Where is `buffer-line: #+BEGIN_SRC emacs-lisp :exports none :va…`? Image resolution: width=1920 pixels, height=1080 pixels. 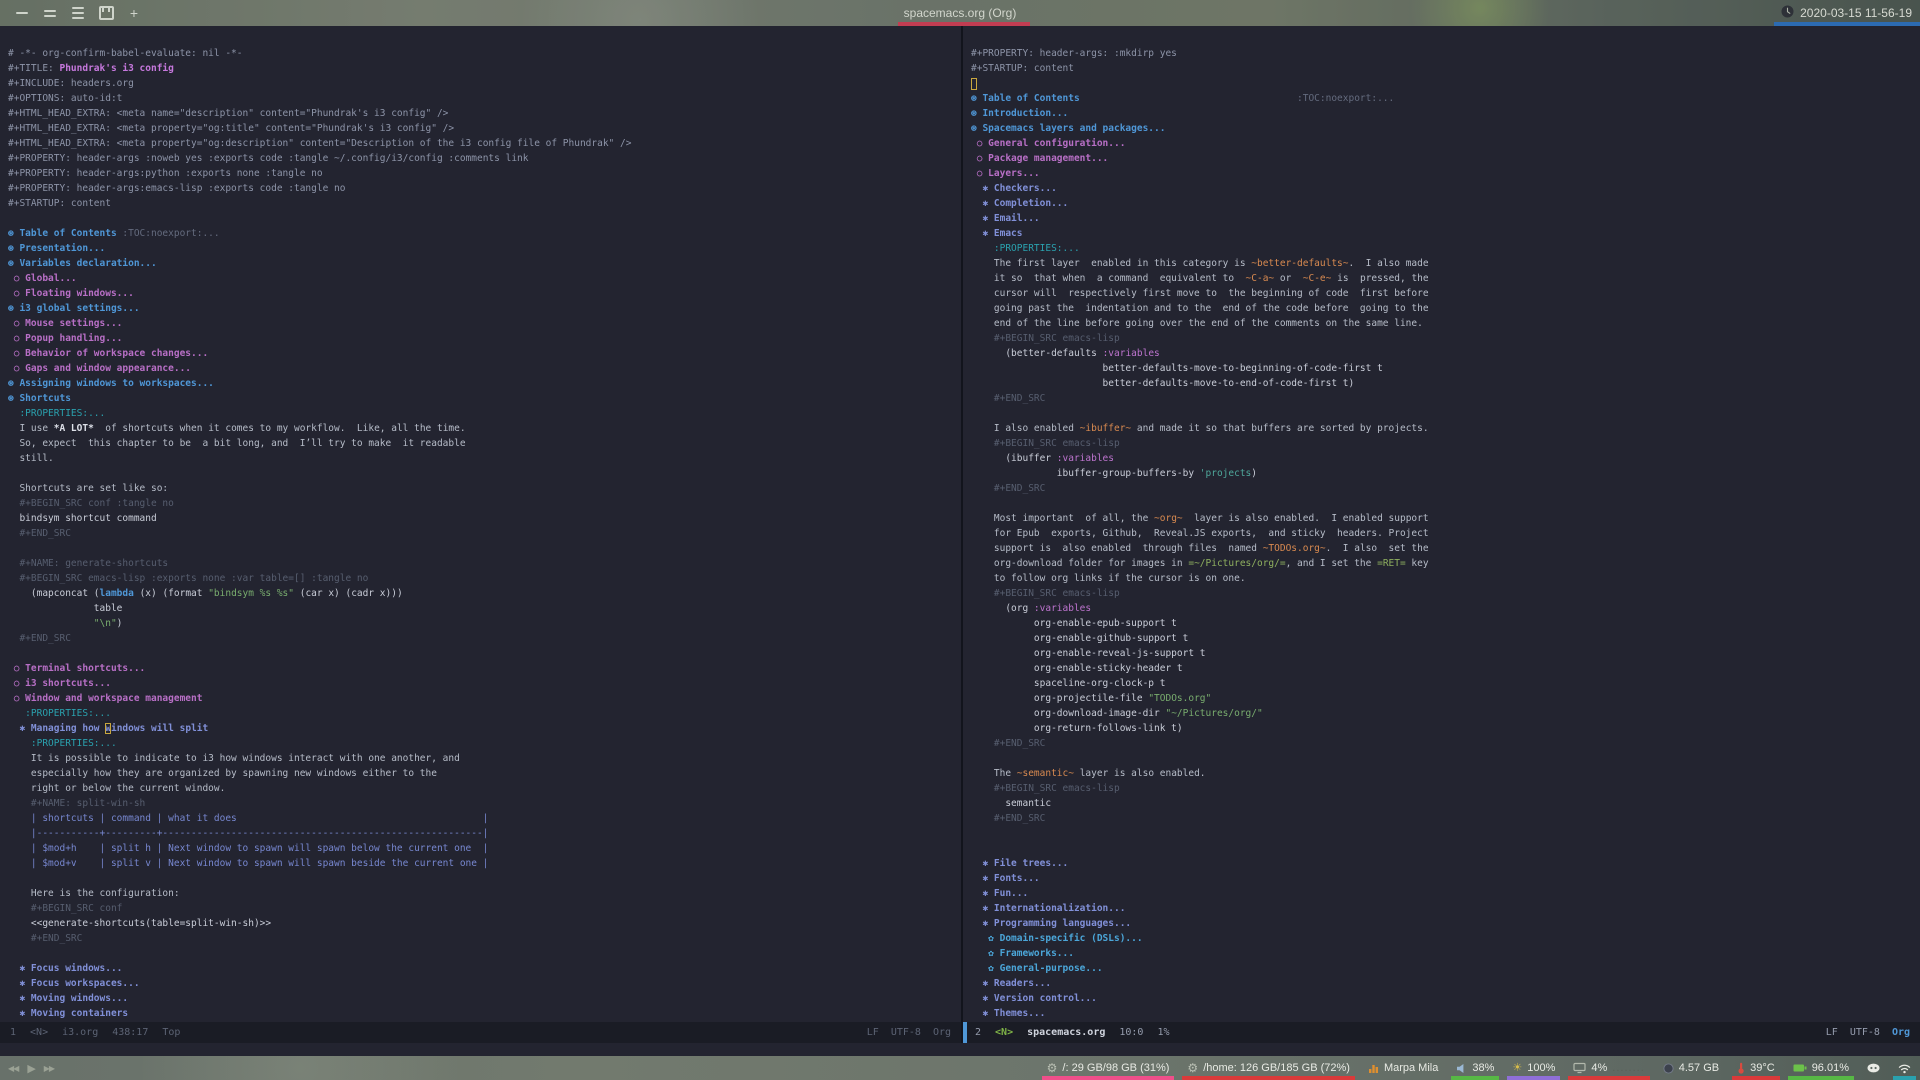
buffer-line: #+BEGIN_SRC emacs-lisp :exports none :va… is located at coordinates (484, 578).